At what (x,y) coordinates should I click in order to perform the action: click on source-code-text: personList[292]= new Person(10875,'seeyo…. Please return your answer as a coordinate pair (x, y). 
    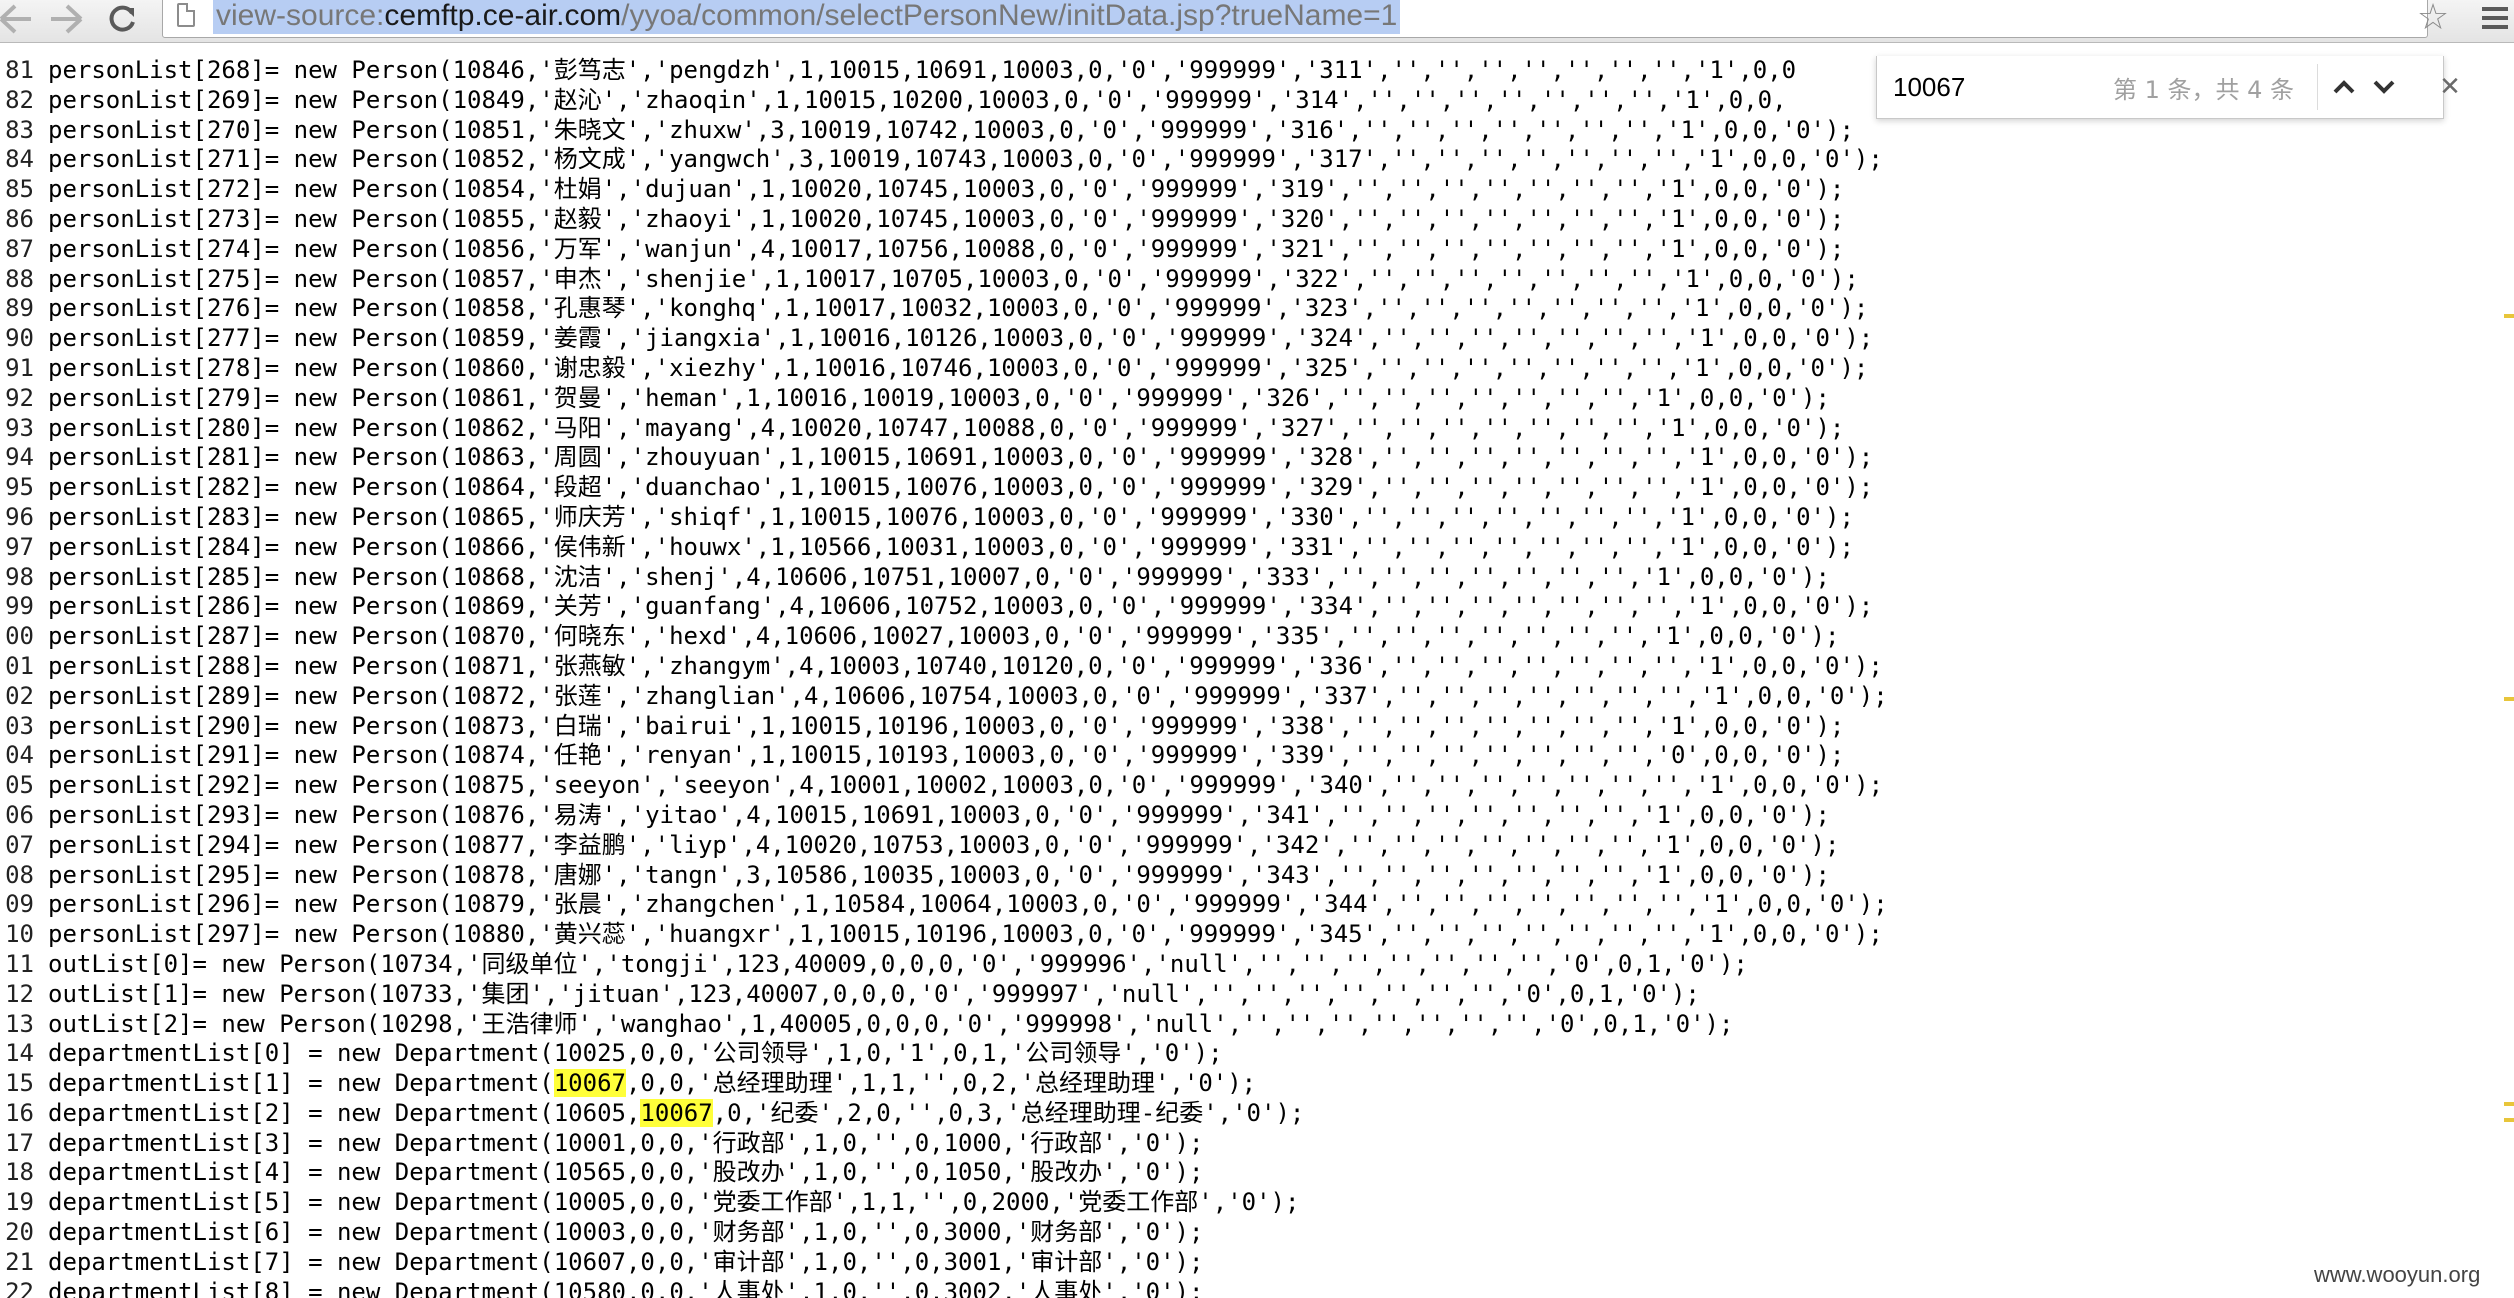
    Looking at the image, I should click on (966, 785).